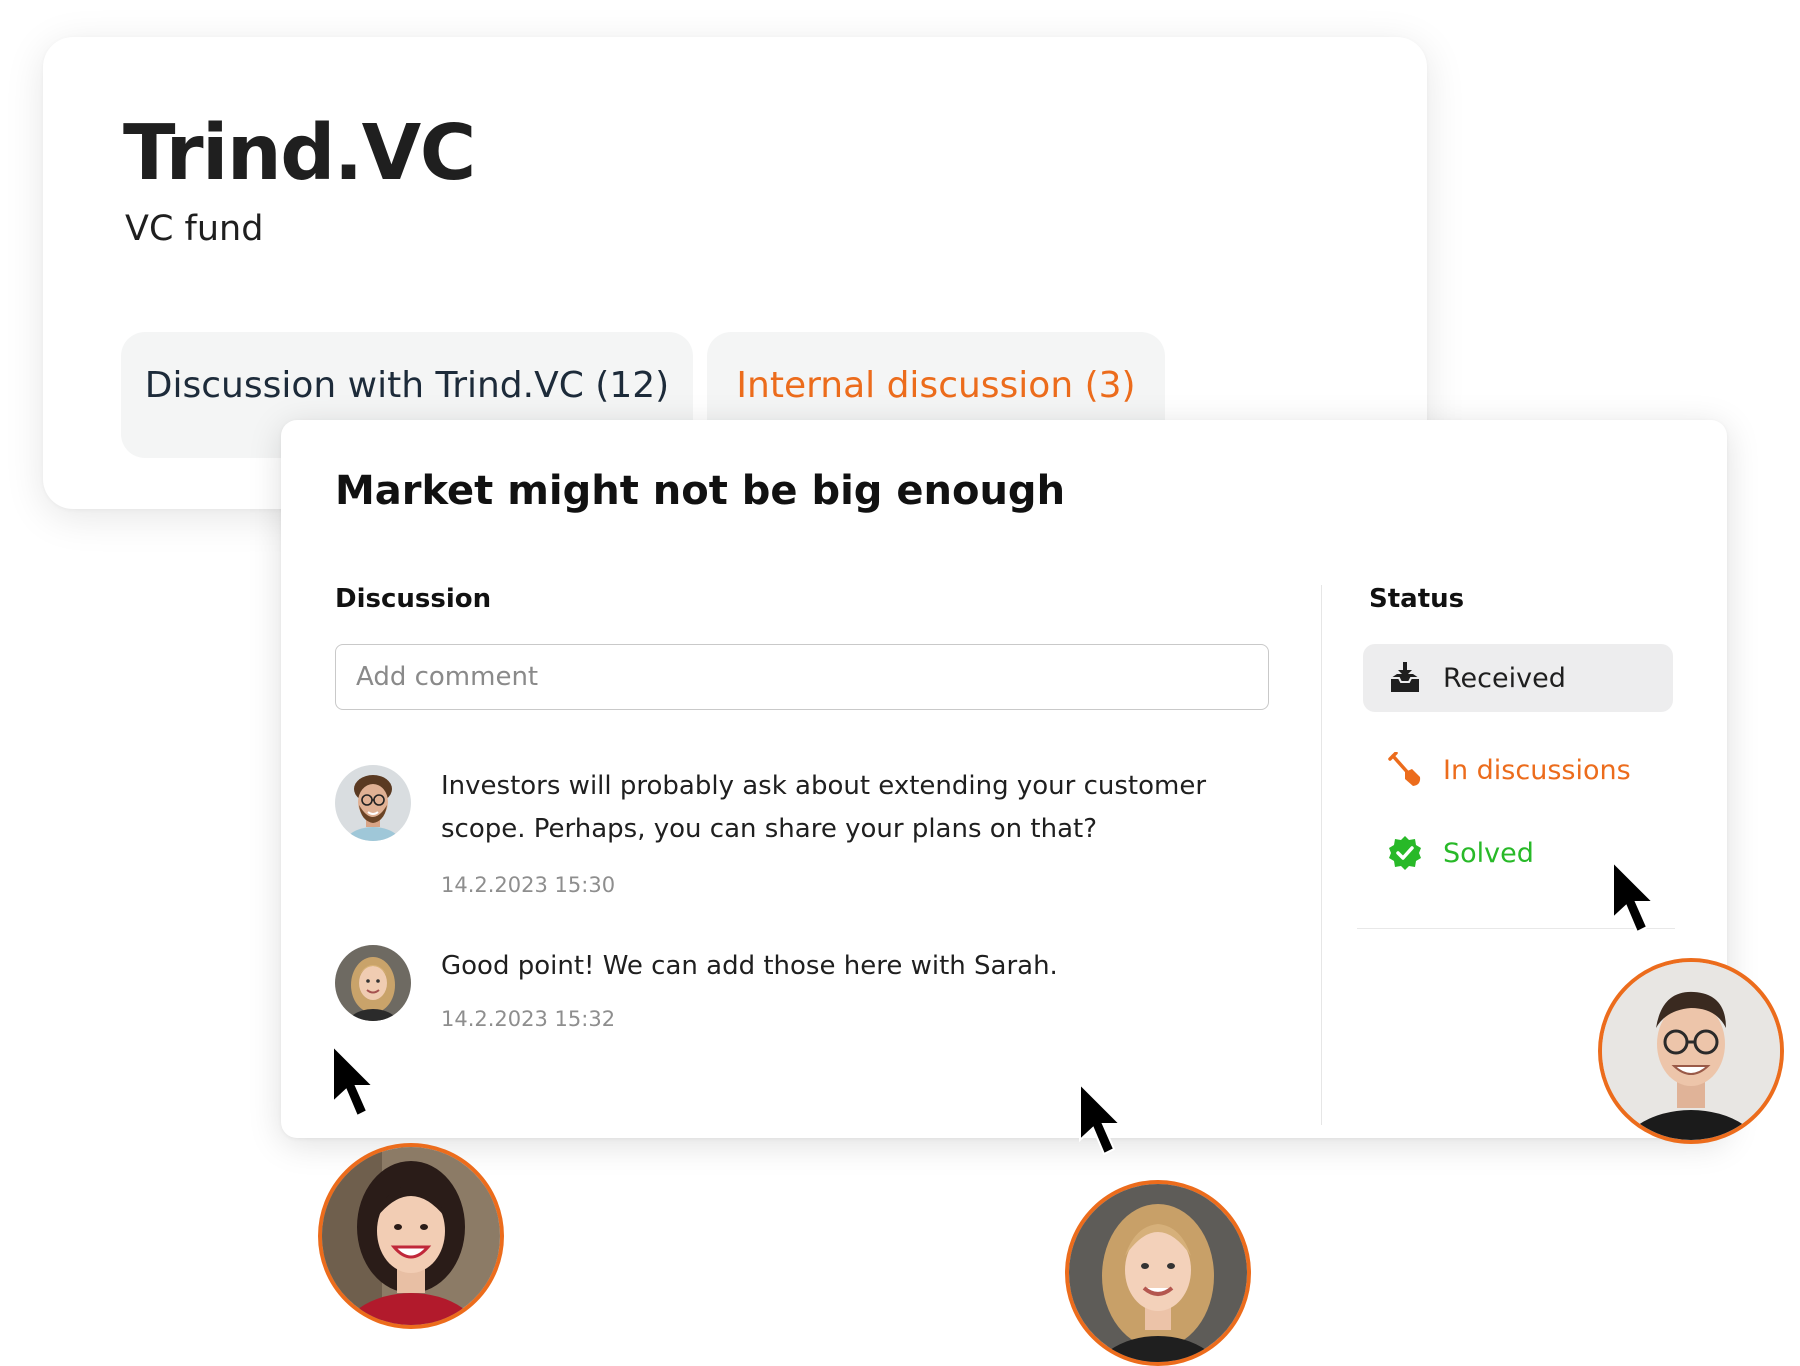 The width and height of the screenshot is (1800, 1366). I want to click on inbox-tray-icon, so click(1405, 677).